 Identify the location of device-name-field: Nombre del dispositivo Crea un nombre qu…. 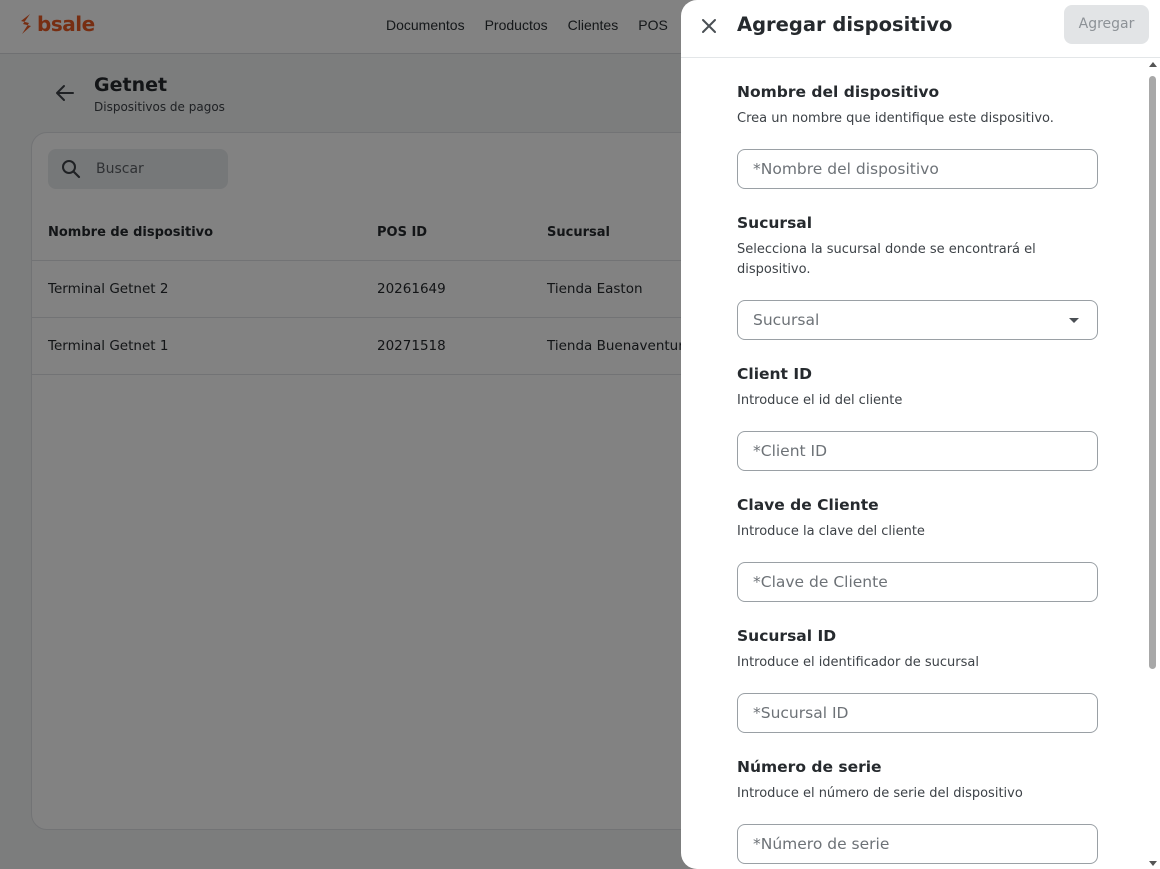
(918, 135).